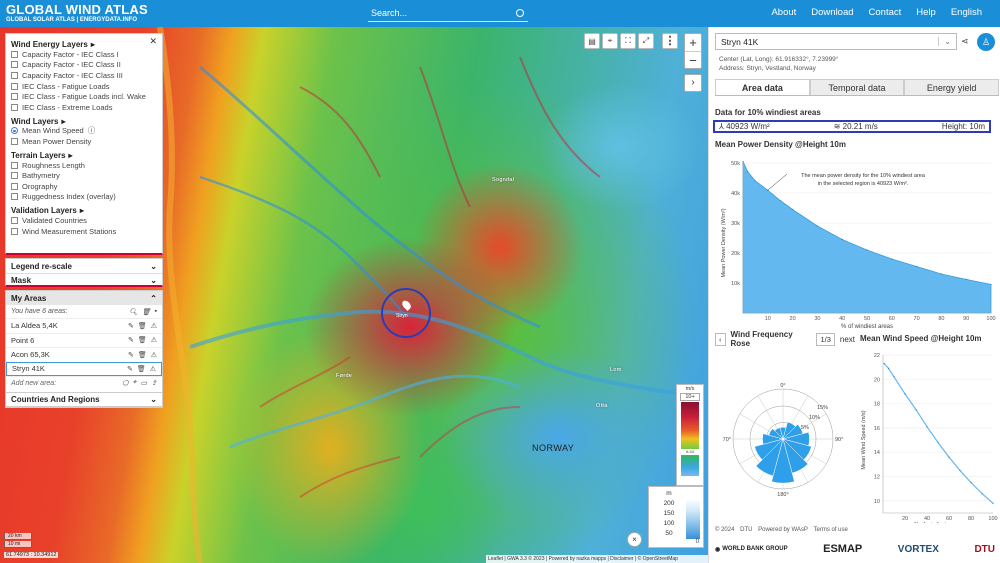 This screenshot has width=1000, height=563. I want to click on delete-all-icon: 🗑︎, so click(146, 312).